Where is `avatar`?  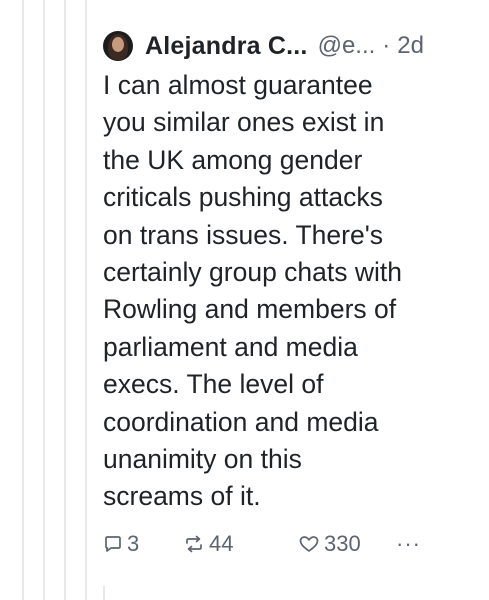 avatar is located at coordinates (118, 46).